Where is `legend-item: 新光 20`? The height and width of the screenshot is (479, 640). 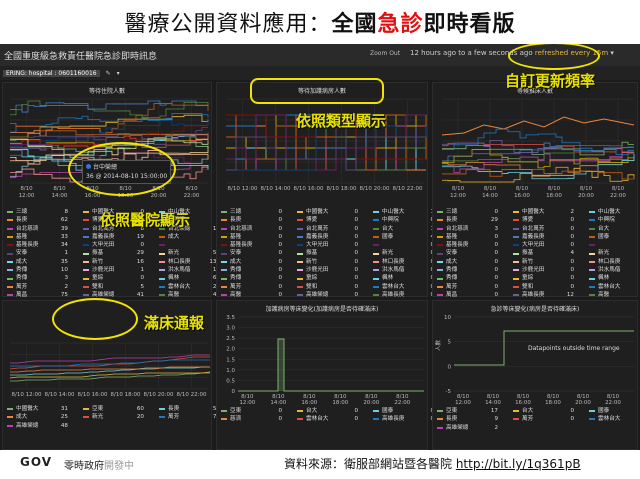 legend-item: 新光 20 is located at coordinates (121, 417).